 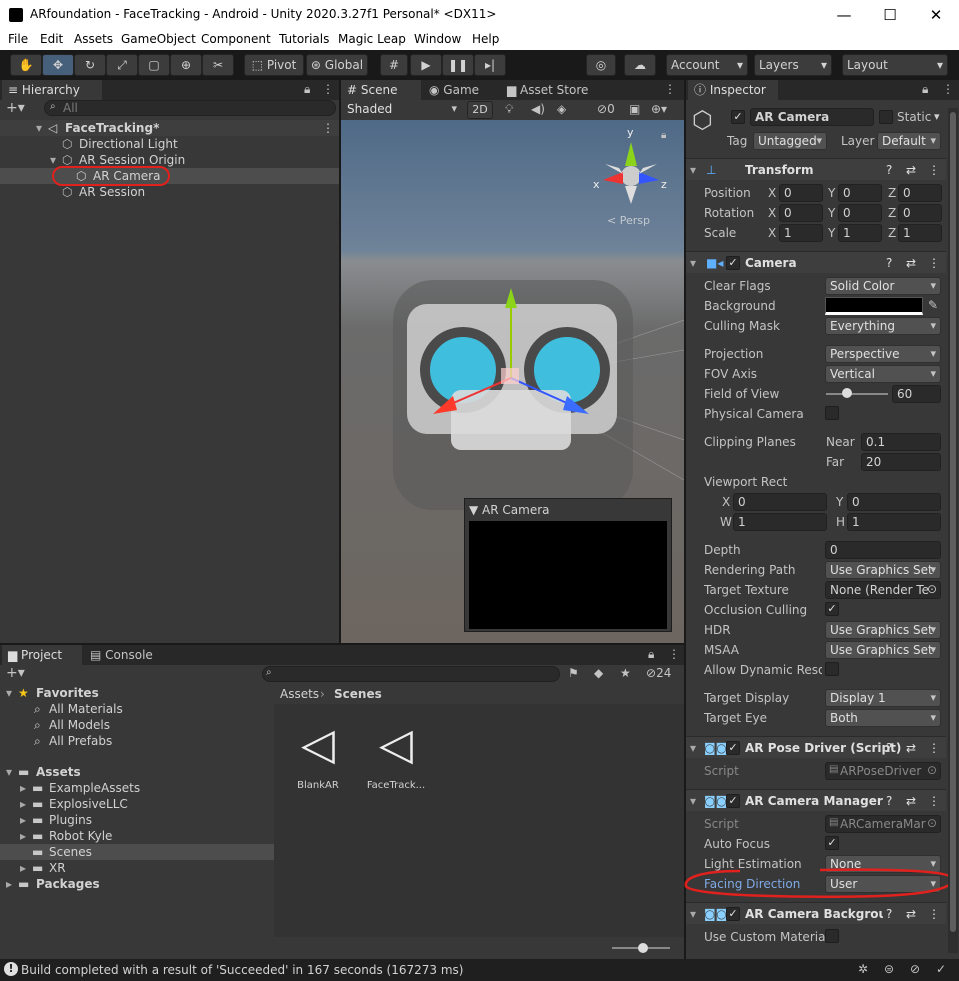 What do you see at coordinates (901, 462) in the screenshot?
I see `far-field: 20` at bounding box center [901, 462].